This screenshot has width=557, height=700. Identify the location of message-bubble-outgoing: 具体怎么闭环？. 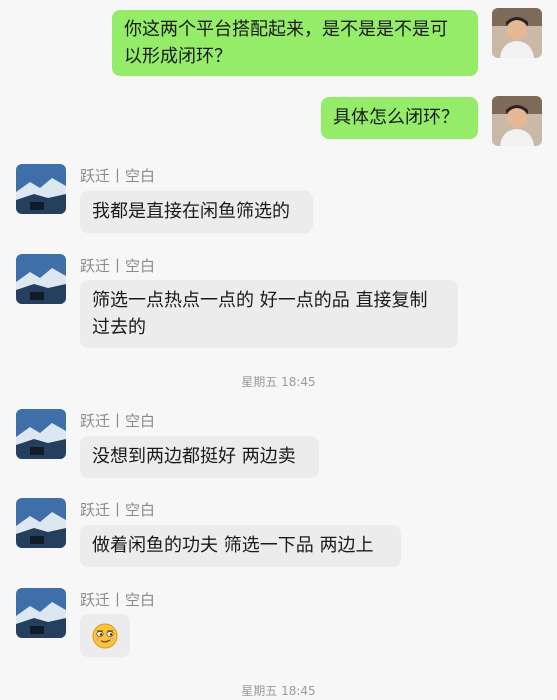
(399, 118).